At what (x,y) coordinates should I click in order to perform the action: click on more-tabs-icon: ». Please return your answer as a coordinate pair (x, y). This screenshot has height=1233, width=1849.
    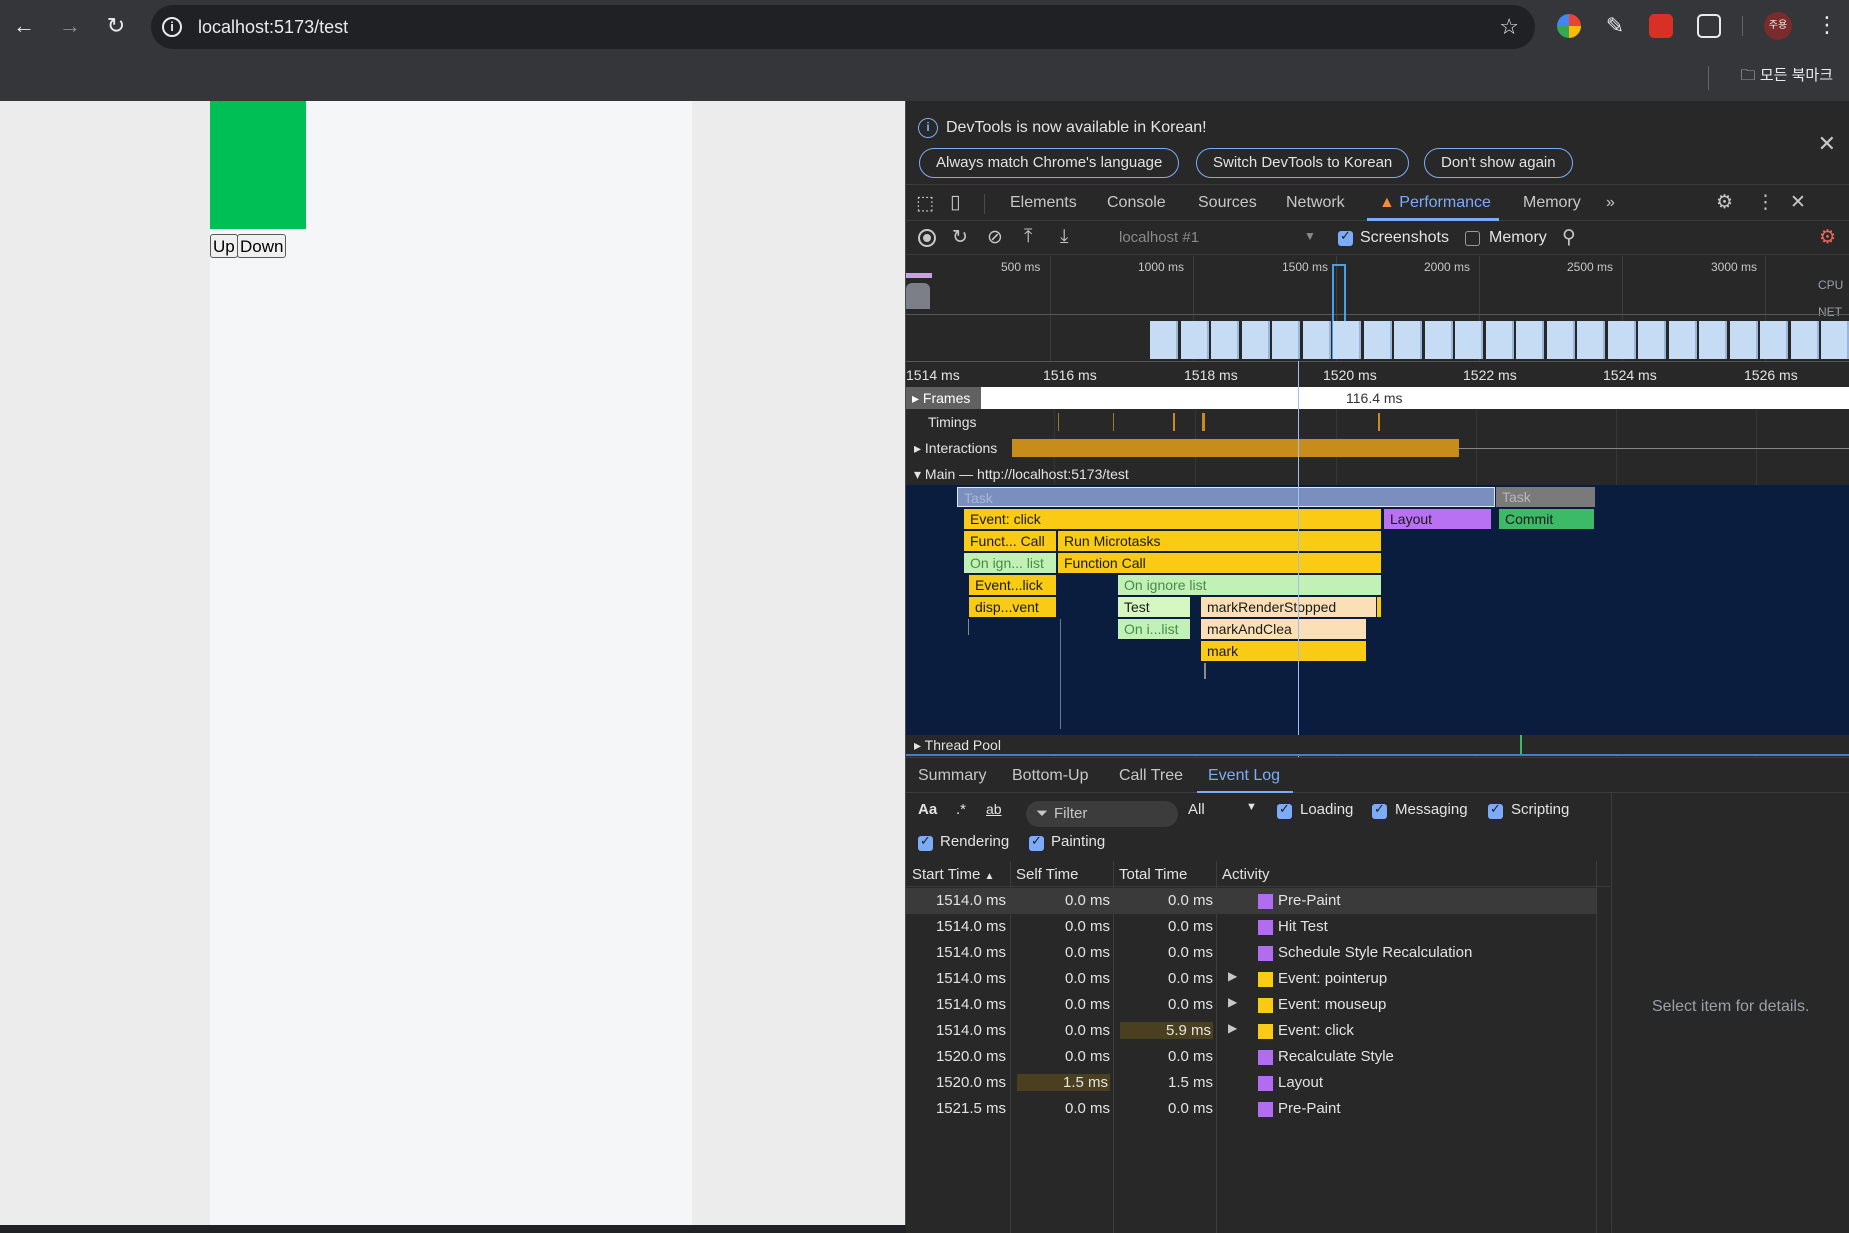
    Looking at the image, I should click on (1610, 203).